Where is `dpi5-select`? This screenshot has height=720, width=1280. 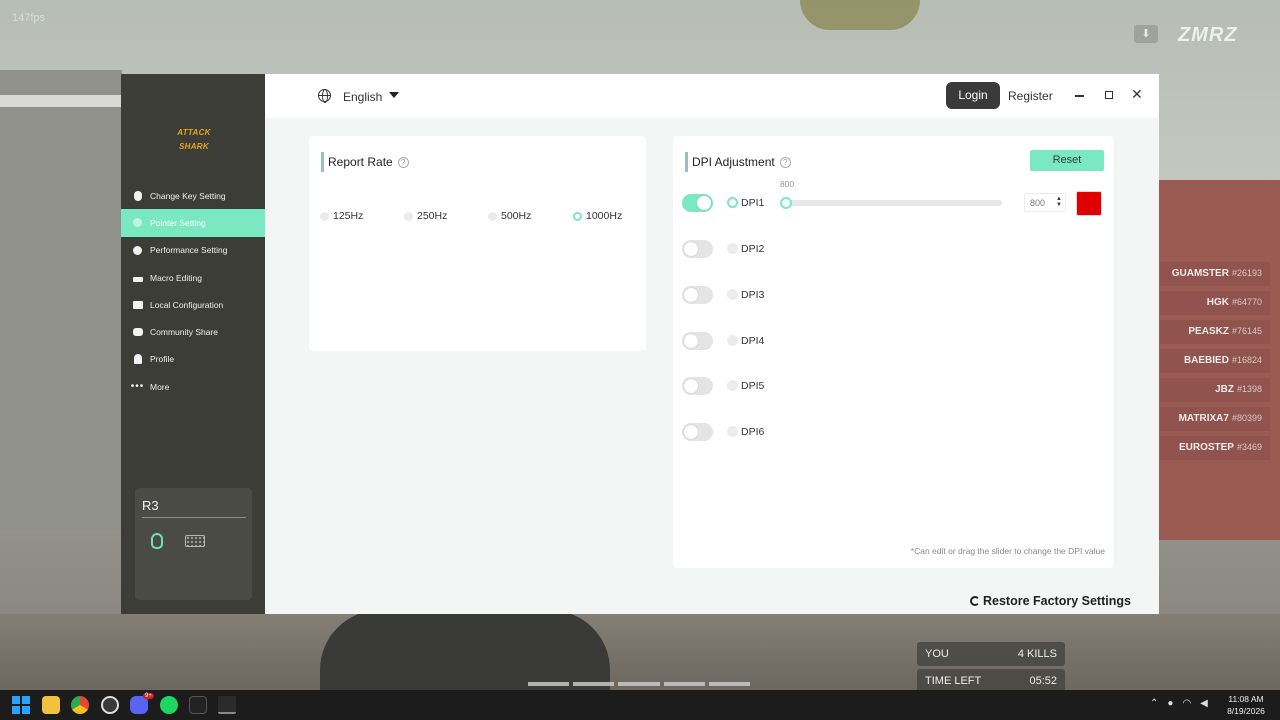
dpi5-select is located at coordinates (732, 385).